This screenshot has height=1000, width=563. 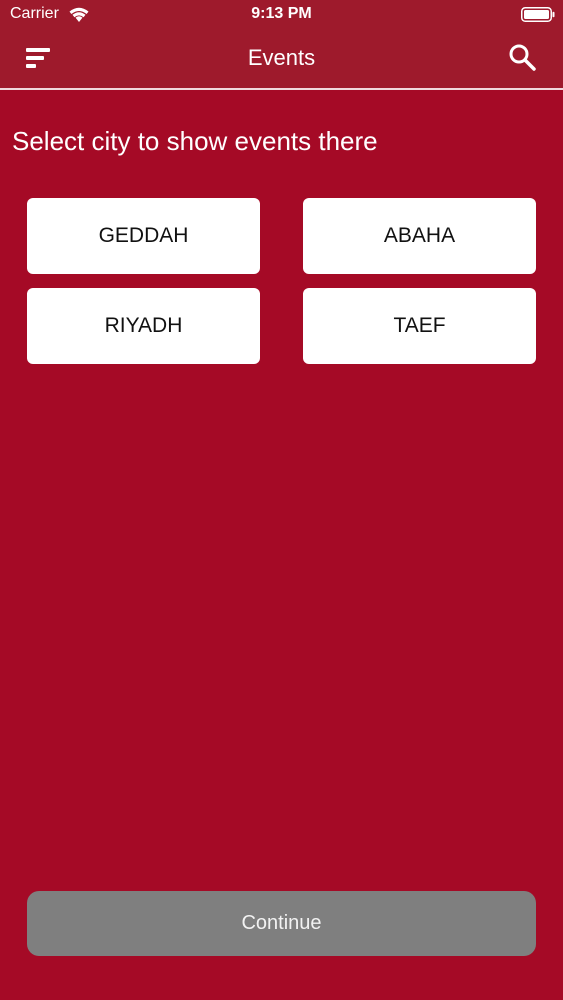 I want to click on navigation-bar: Events, so click(x=281, y=59).